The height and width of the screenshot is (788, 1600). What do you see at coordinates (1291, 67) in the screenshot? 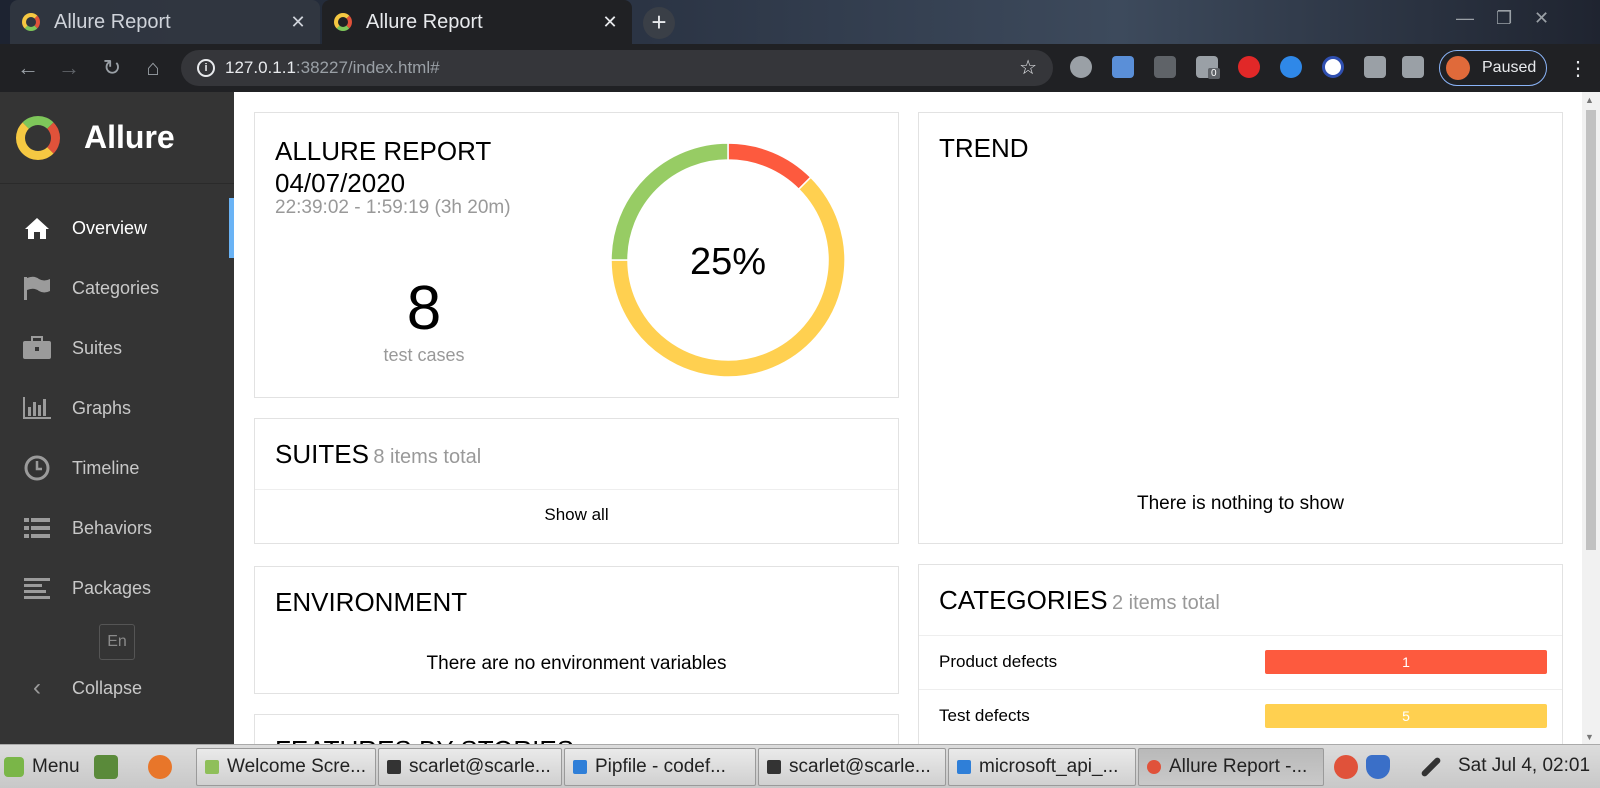
I see `sync-extension-icon` at bounding box center [1291, 67].